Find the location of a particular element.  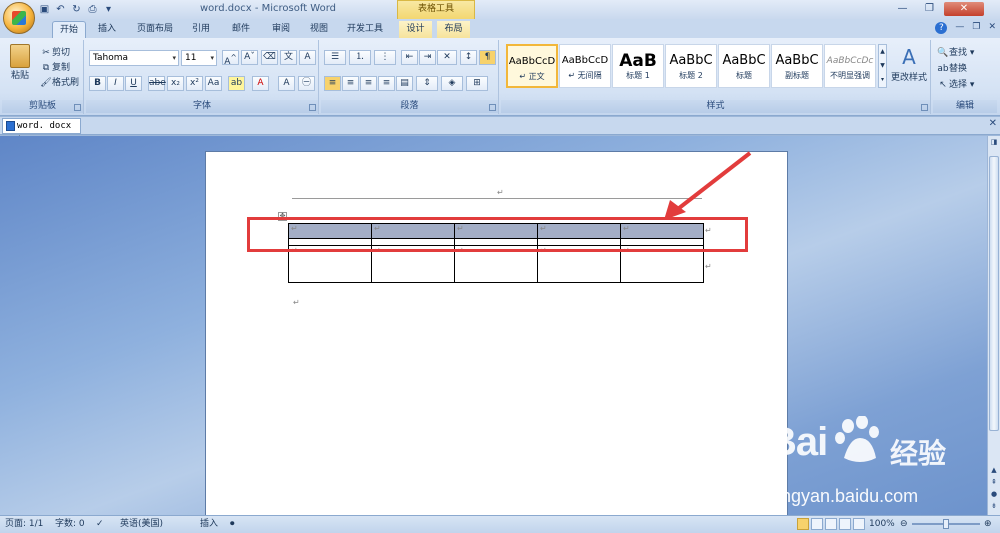

close-button: ✕ is located at coordinates (964, 9).